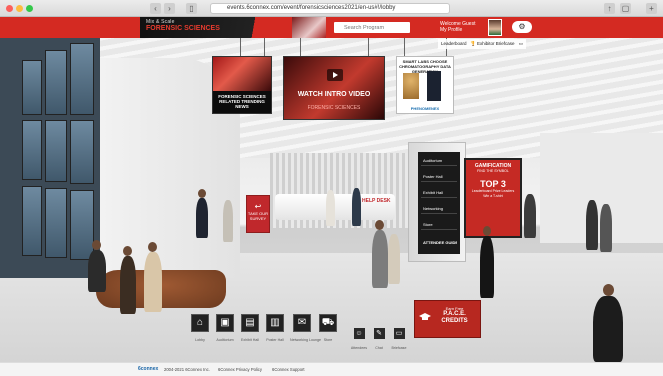  Describe the element at coordinates (439, 225) in the screenshot. I see `kiosk-item-store: Store` at that location.